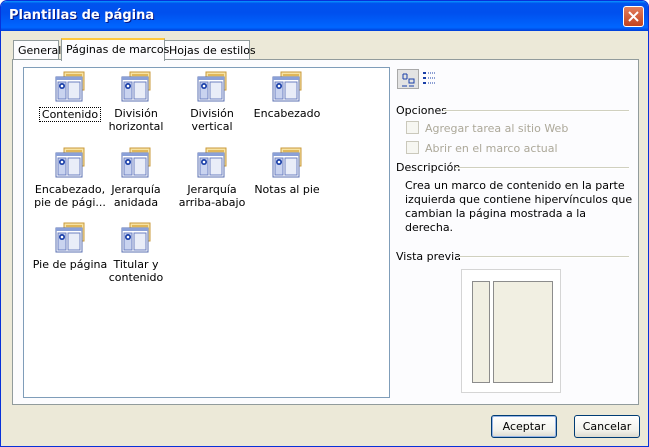 This screenshot has height=447, width=649. Describe the element at coordinates (136, 126) in the screenshot. I see `template-label-line: horizontal` at that location.